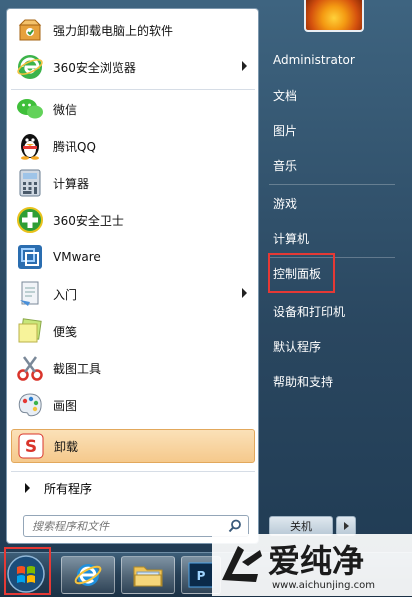 The height and width of the screenshot is (597, 412). What do you see at coordinates (30, 368) in the screenshot?
I see `snipping-tool-icon` at bounding box center [30, 368].